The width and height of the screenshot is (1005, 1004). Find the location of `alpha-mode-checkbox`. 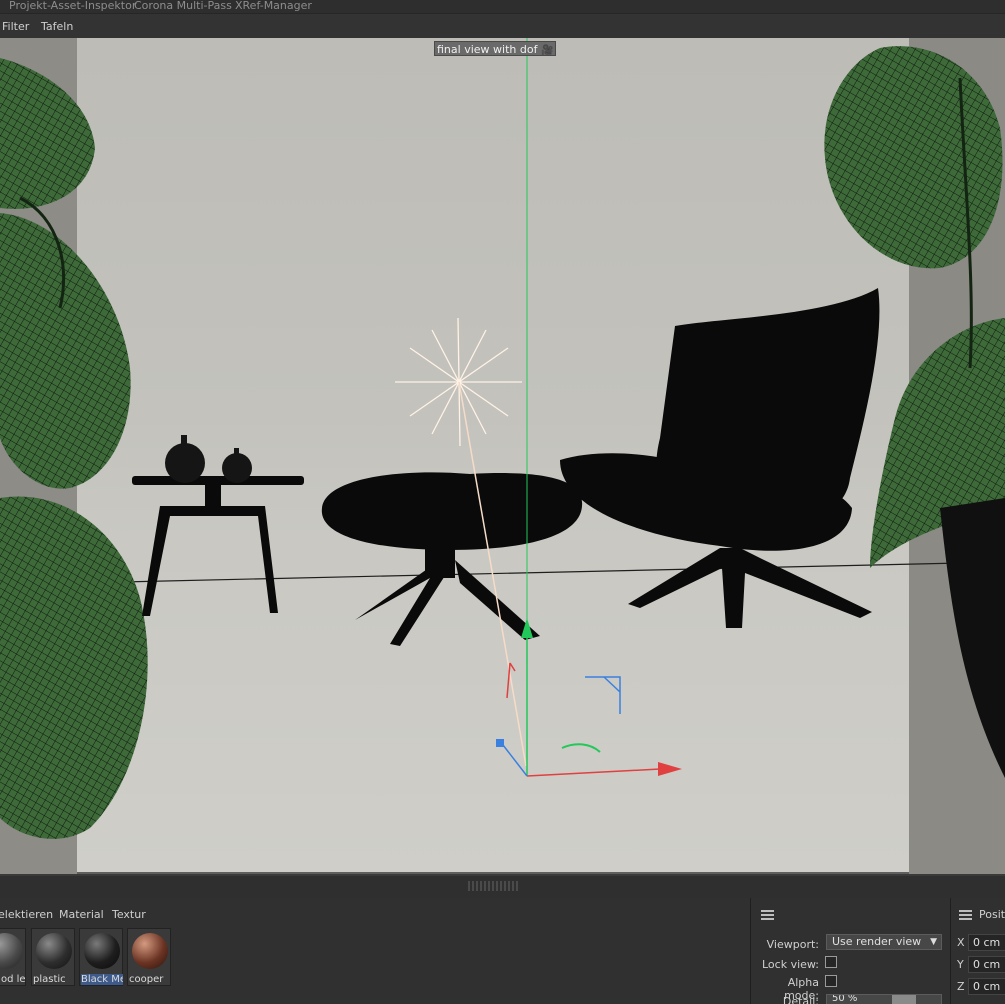

alpha-mode-checkbox is located at coordinates (831, 981).